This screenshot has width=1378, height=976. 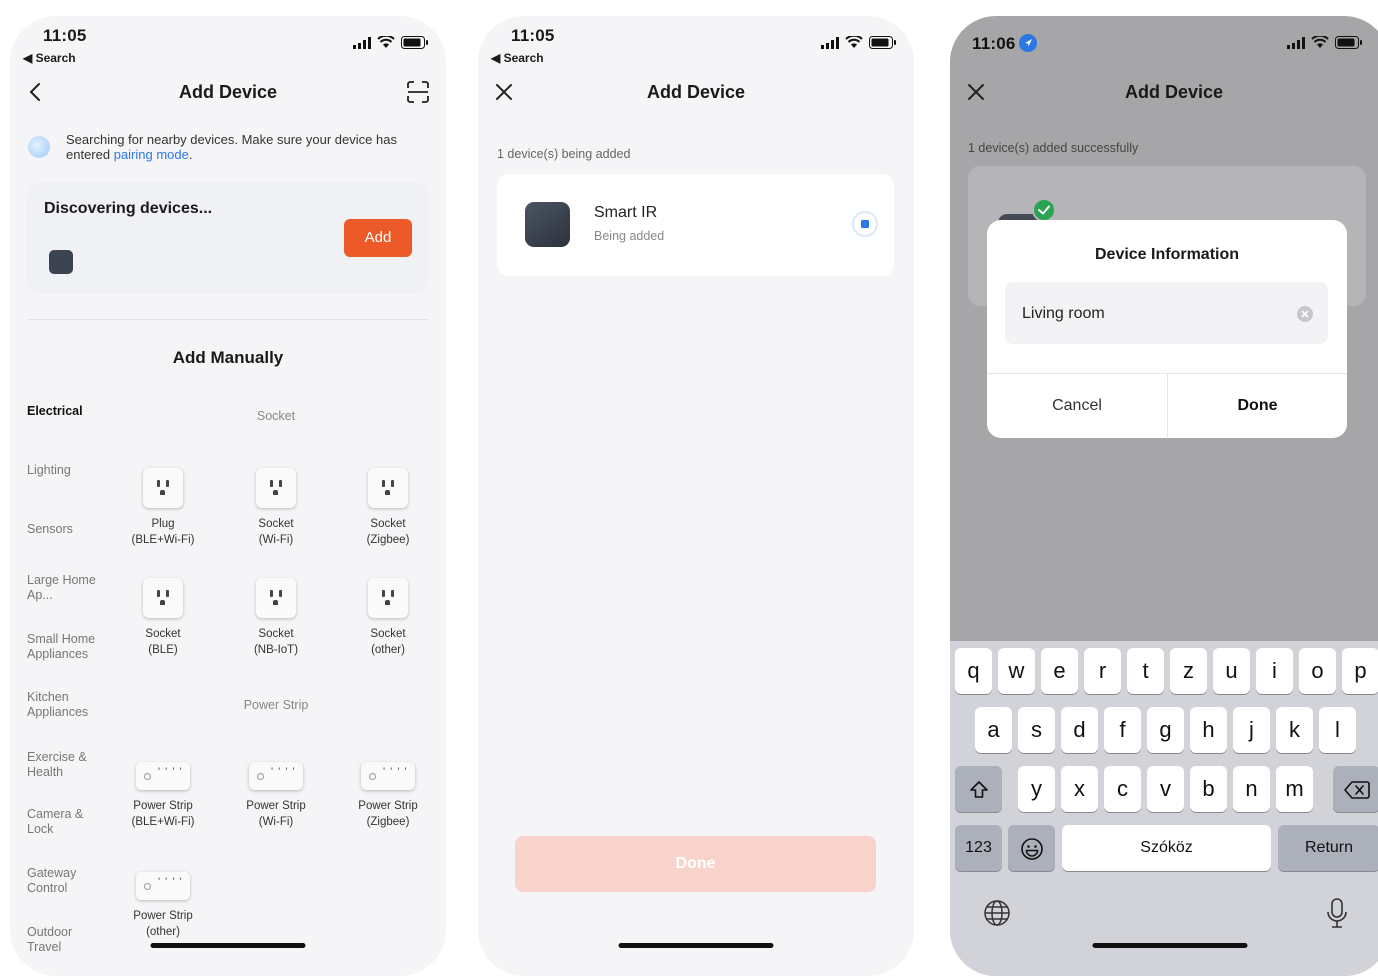 I want to click on tile-socket-zigbee: Socket (Zigbee), so click(x=388, y=508).